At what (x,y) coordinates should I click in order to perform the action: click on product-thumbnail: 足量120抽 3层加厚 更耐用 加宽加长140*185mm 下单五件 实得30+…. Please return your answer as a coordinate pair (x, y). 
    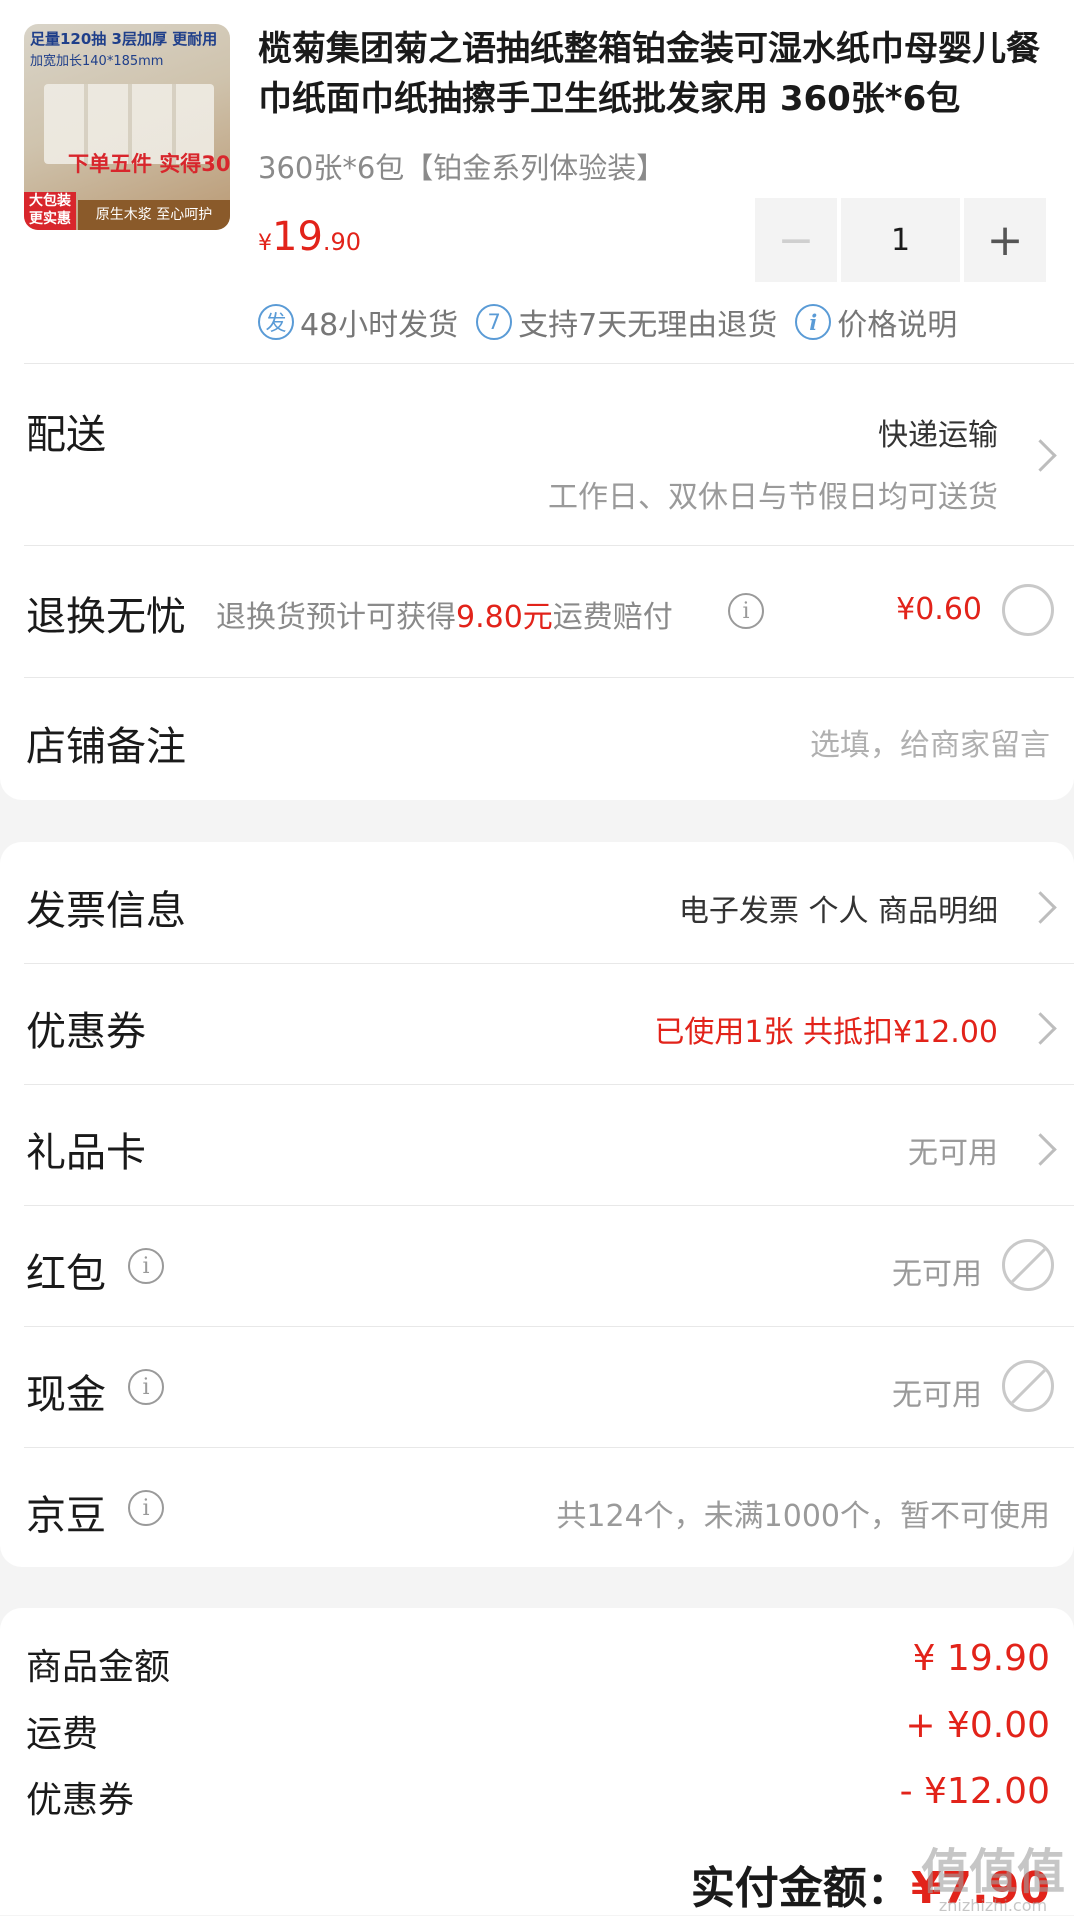
    Looking at the image, I should click on (127, 127).